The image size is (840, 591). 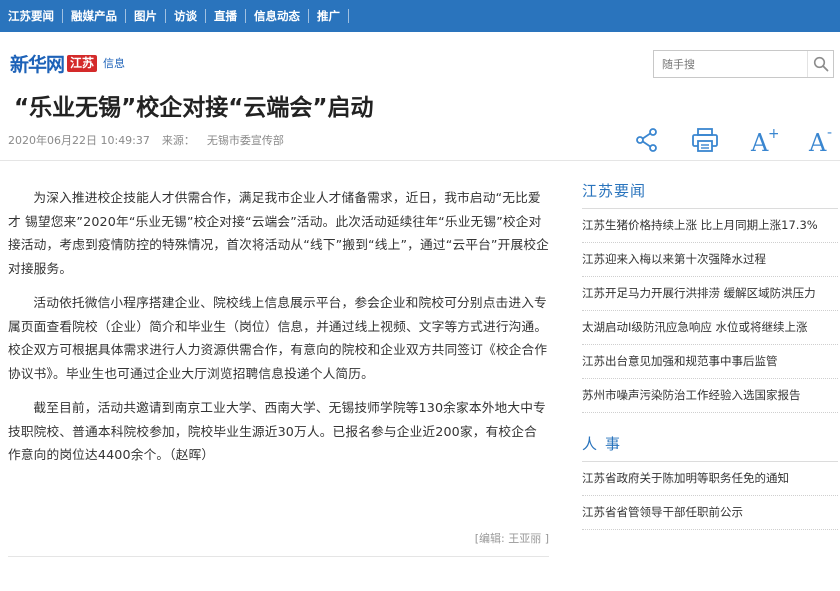 What do you see at coordinates (194, 108) in the screenshot?
I see `article-title: “乐业无锡”校企对接“云端会”启动` at bounding box center [194, 108].